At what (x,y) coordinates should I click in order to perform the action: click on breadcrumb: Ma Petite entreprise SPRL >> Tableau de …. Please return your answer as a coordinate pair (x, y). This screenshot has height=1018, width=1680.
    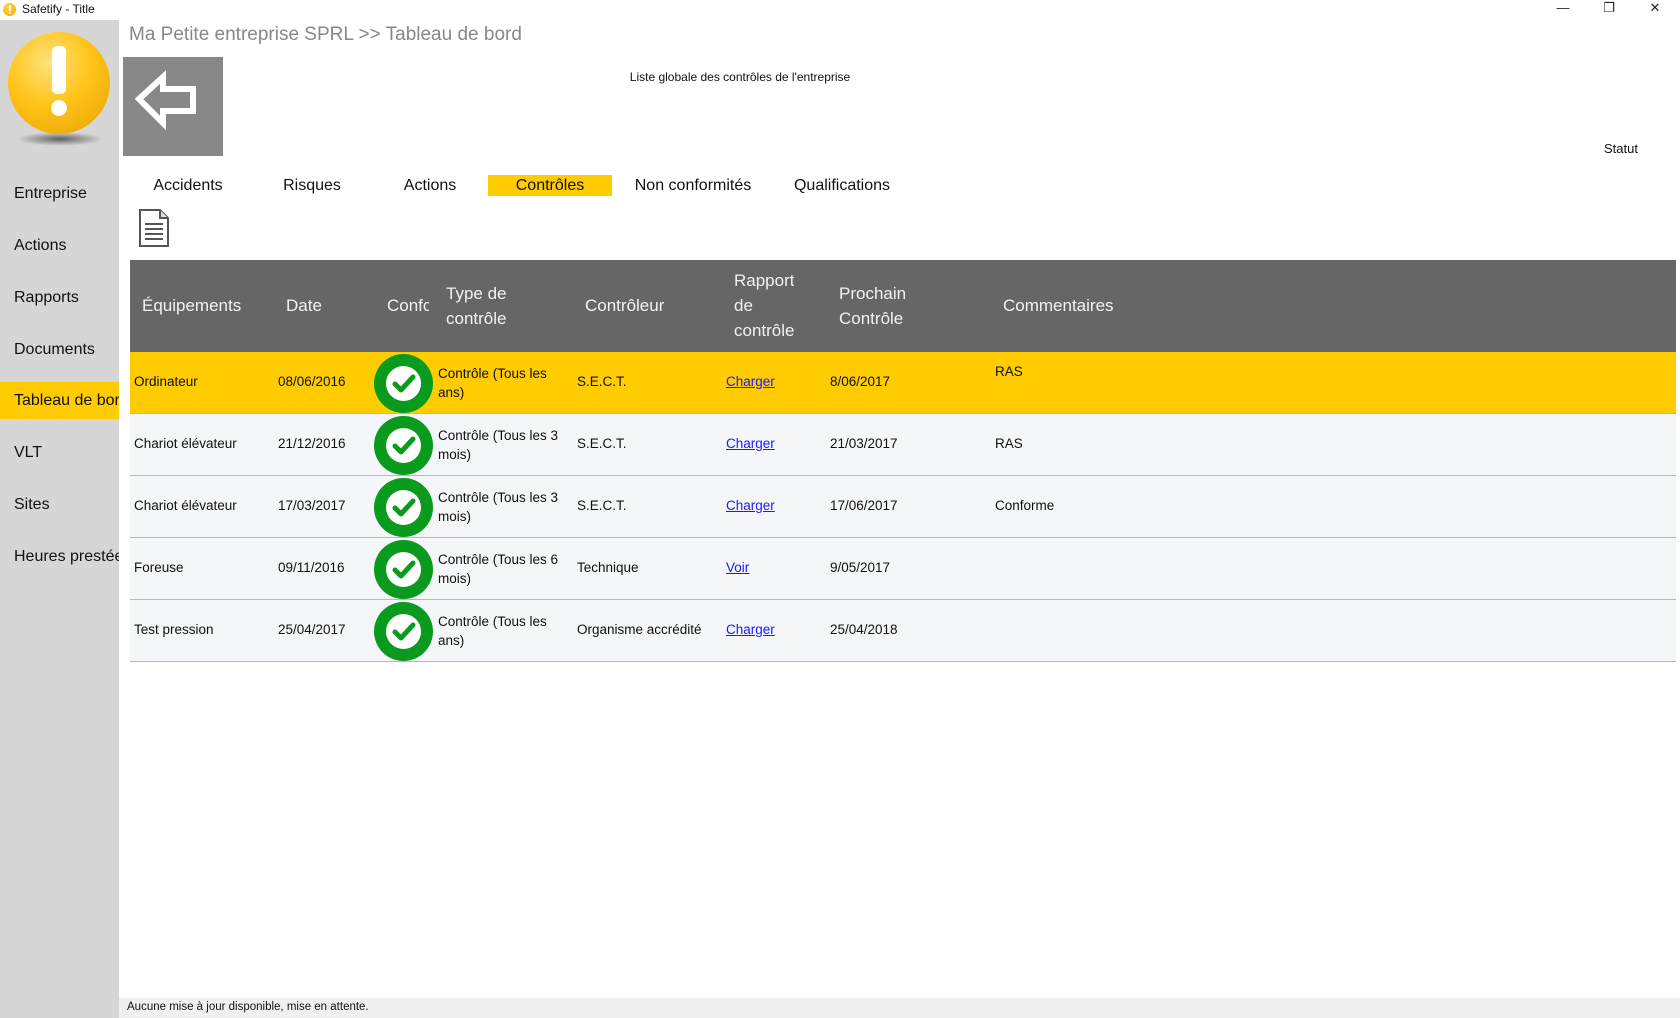
    Looking at the image, I should click on (325, 34).